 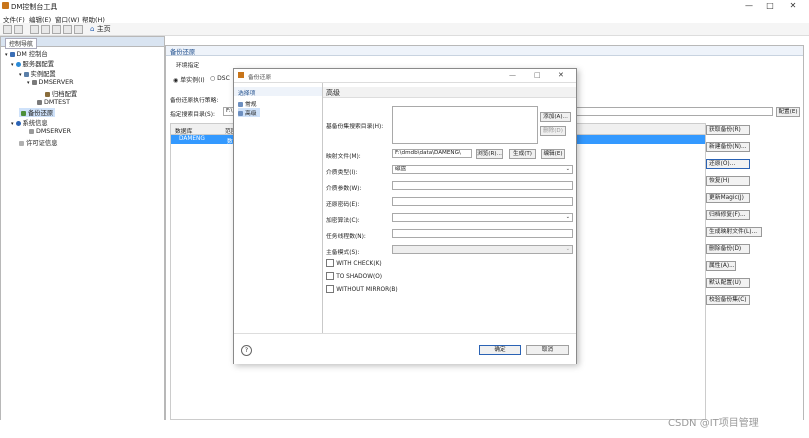 What do you see at coordinates (42, 143) in the screenshot?
I see `tree-node-label: 许可证信息` at bounding box center [42, 143].